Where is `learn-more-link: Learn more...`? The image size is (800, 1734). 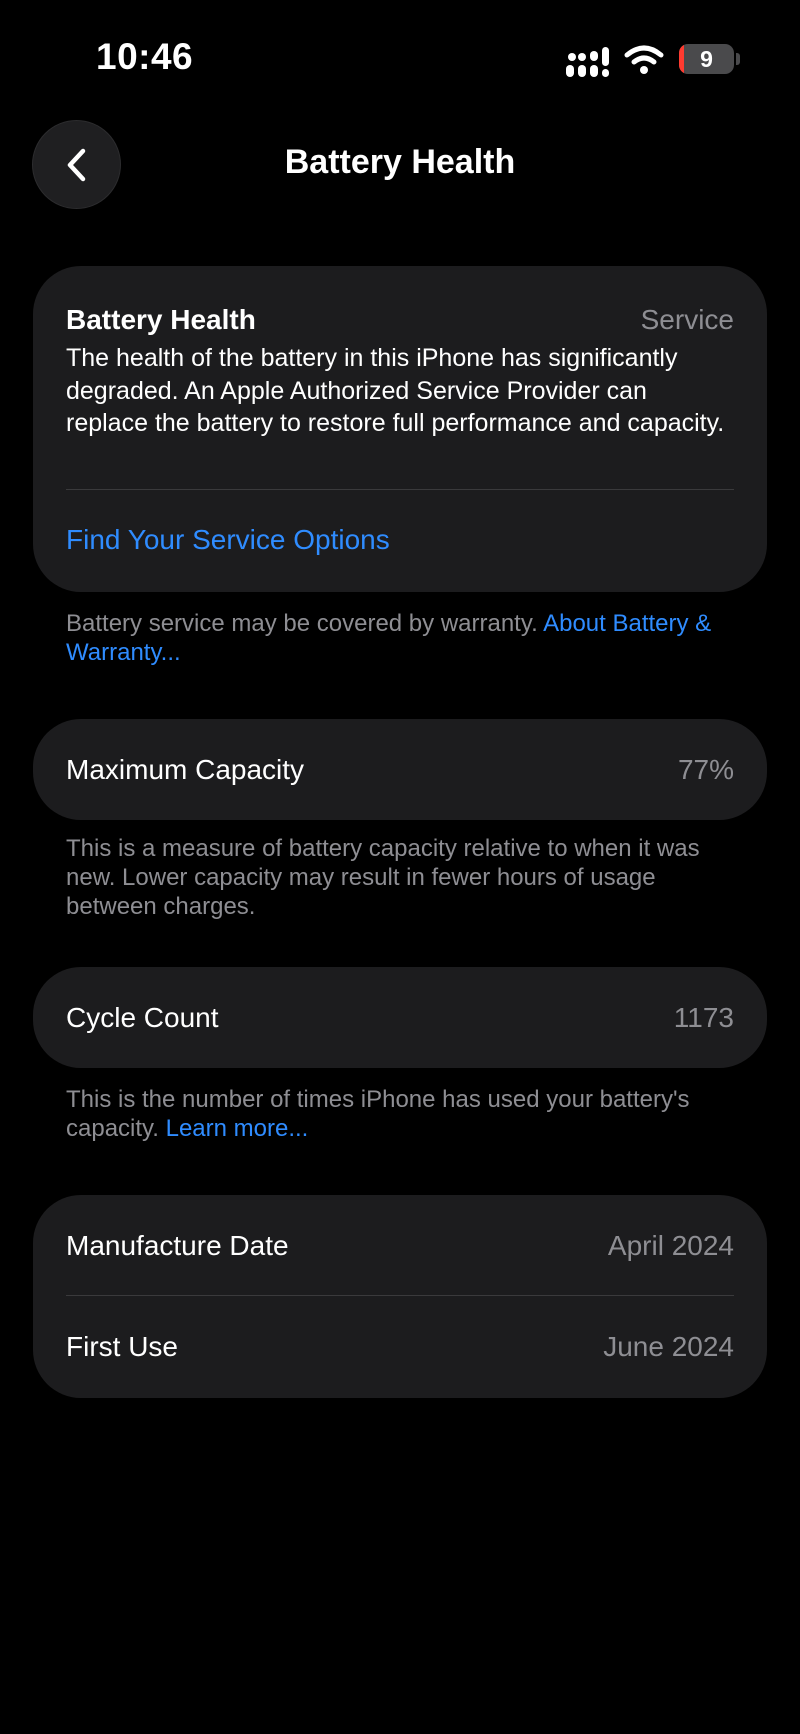
learn-more-link: Learn more... is located at coordinates (237, 1128).